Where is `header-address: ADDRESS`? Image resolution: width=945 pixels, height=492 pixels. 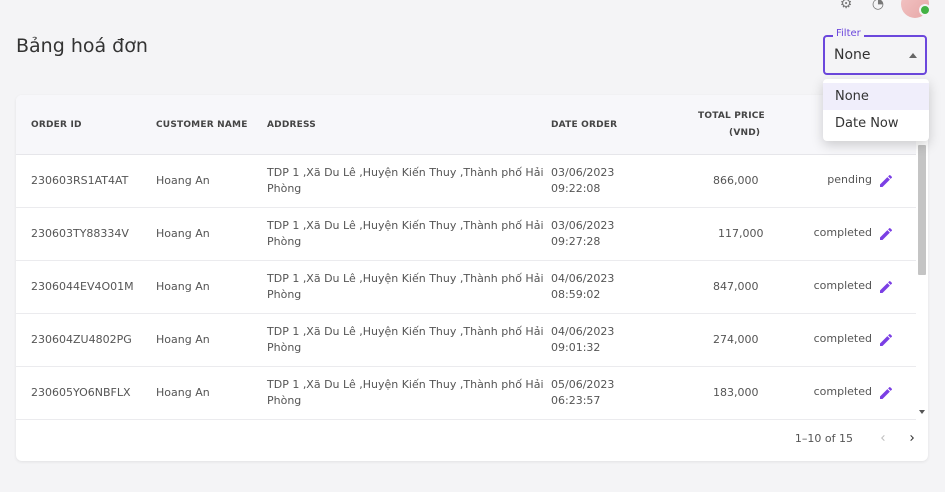
header-address: ADDRESS is located at coordinates (291, 125).